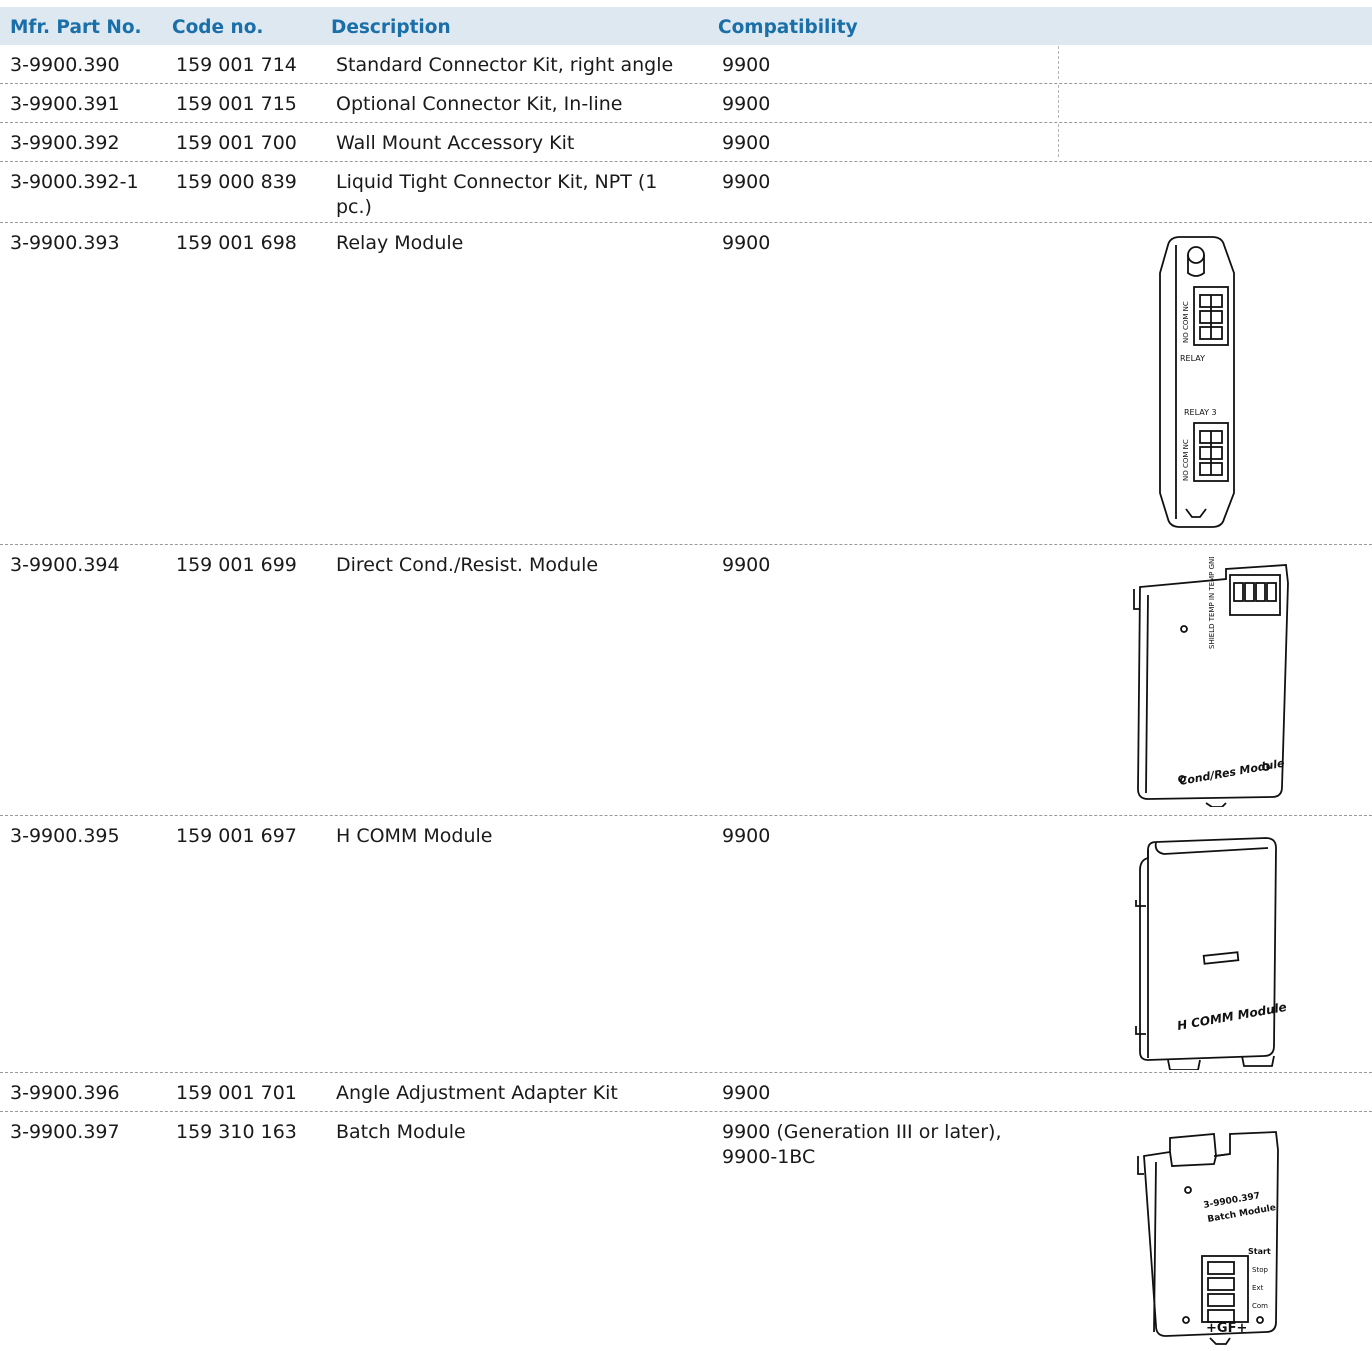  Describe the element at coordinates (479, 104) in the screenshot. I see `cell-description: Optional Connector Kit, In-line` at that location.